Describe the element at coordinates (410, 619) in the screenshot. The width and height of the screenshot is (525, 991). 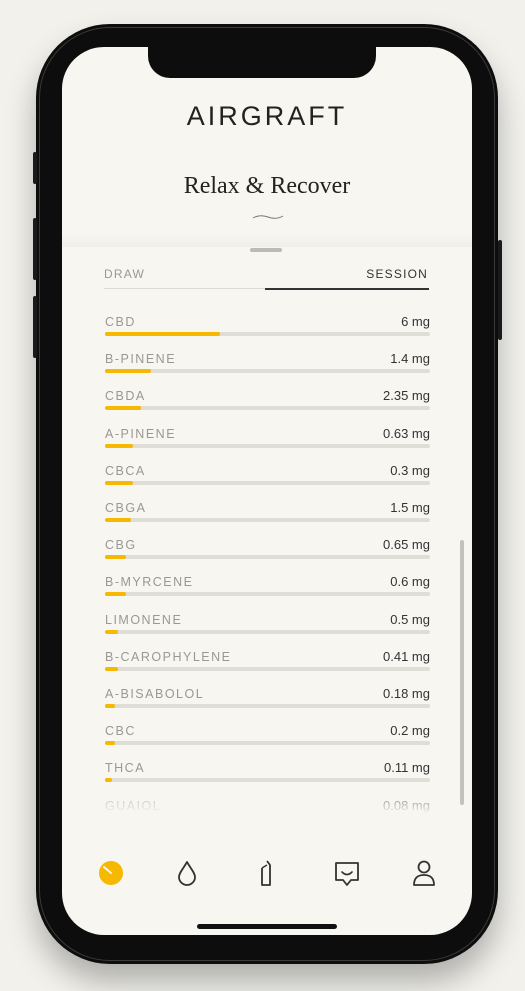
I see `compound-value: 0.5 mg` at that location.